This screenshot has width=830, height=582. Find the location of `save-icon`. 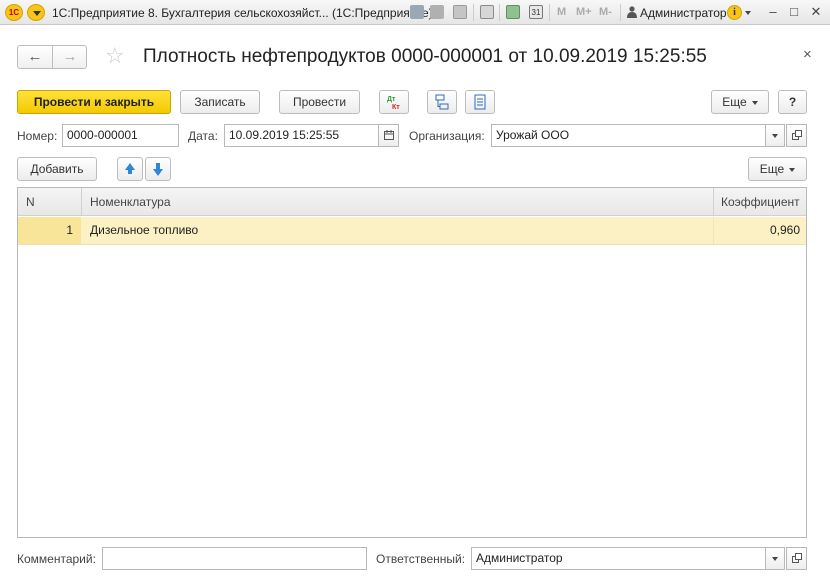

save-icon is located at coordinates (417, 12).